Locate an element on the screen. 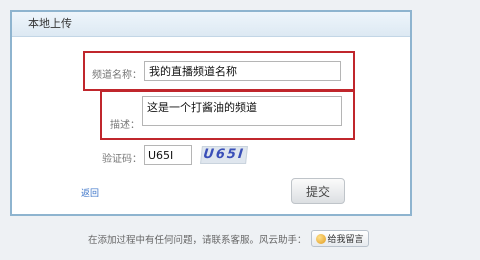 This screenshot has height=260, width=480. description-label: 描述： is located at coordinates (125, 125).